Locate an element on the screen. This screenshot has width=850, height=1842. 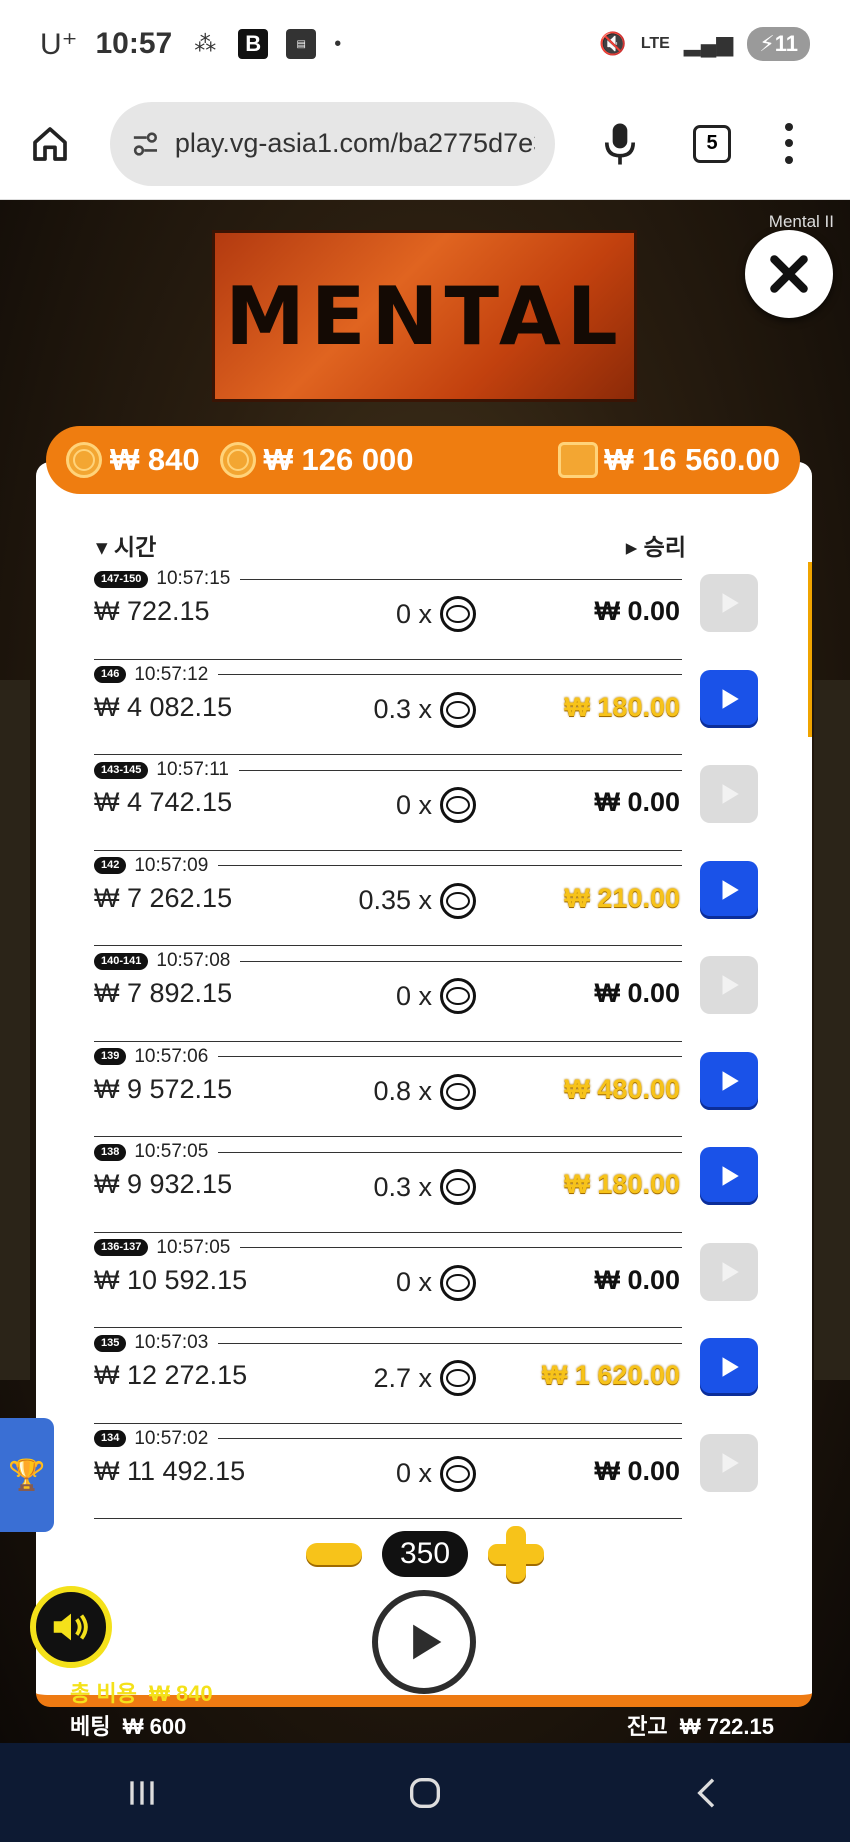
round-badge: 134 is located at coordinates (110, 1438).